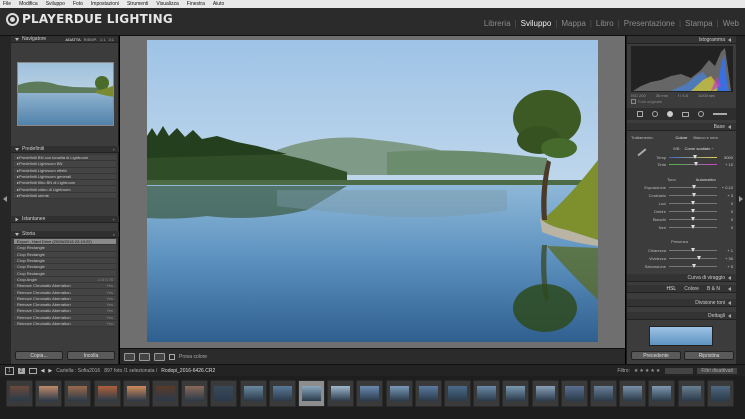  Describe the element at coordinates (706, 179) in the screenshot. I see `auto-tone-button: Automatico` at that location.